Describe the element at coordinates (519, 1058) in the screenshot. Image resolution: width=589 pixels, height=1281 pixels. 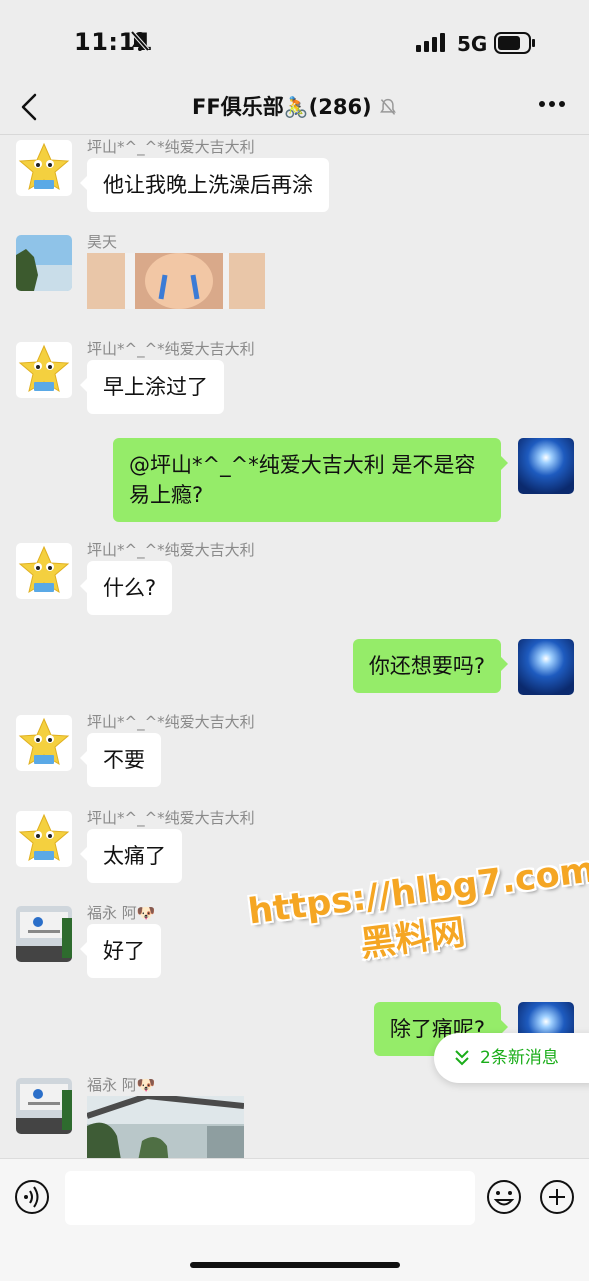
I see `new-messages-label: 2条新消息` at that location.